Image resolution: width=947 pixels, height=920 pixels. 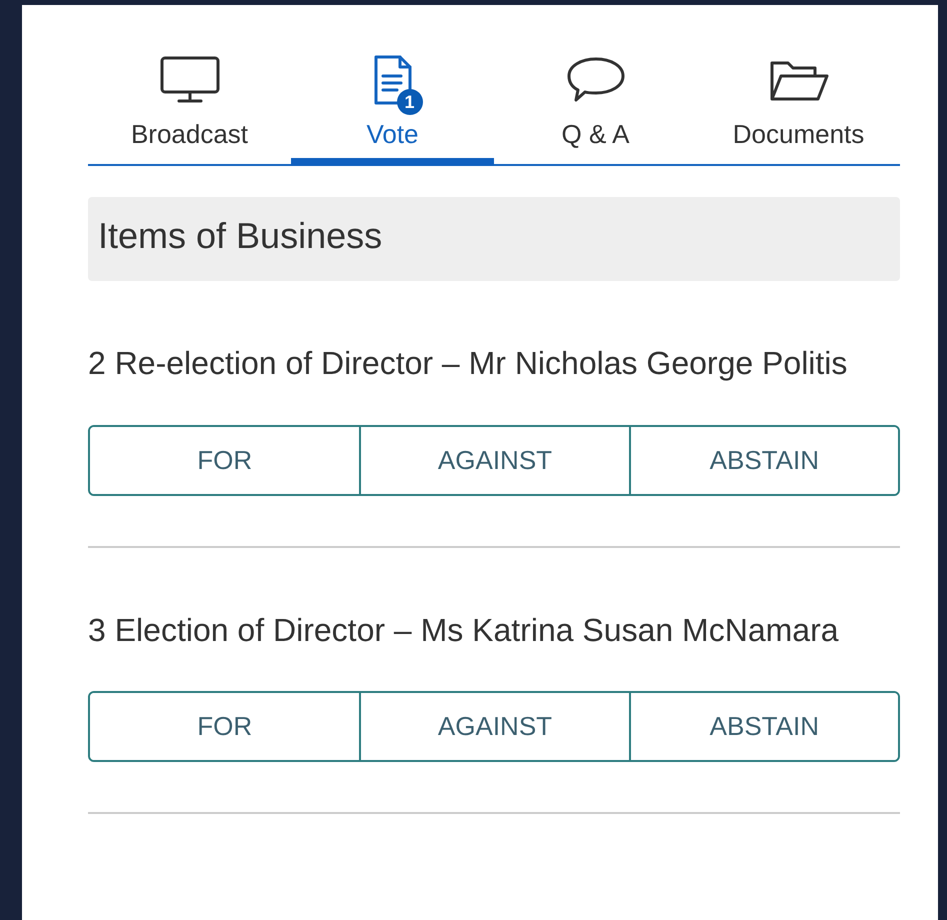 I want to click on section-heading: Items of Business, so click(x=494, y=239).